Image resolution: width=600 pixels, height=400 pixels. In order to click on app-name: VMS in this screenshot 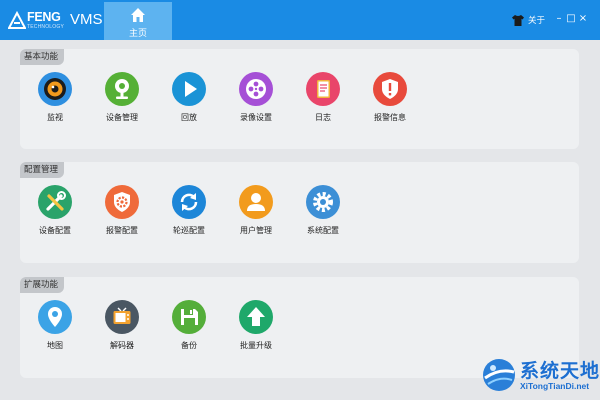, I will do `click(86, 19)`.